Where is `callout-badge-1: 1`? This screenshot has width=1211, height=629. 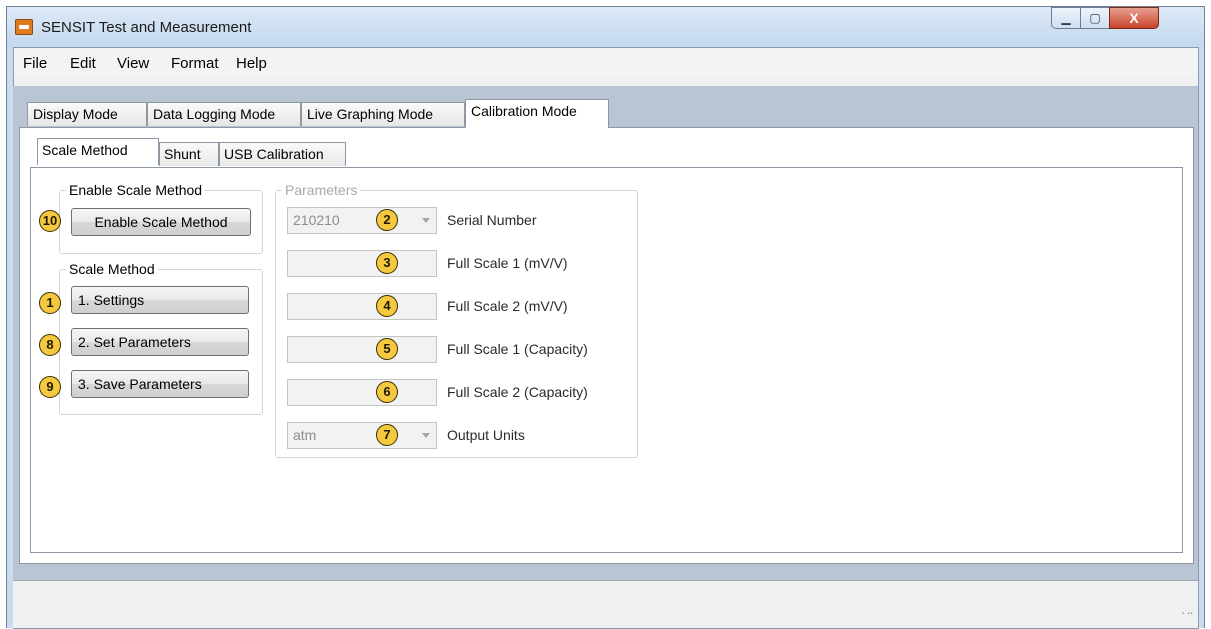 callout-badge-1: 1 is located at coordinates (50, 303).